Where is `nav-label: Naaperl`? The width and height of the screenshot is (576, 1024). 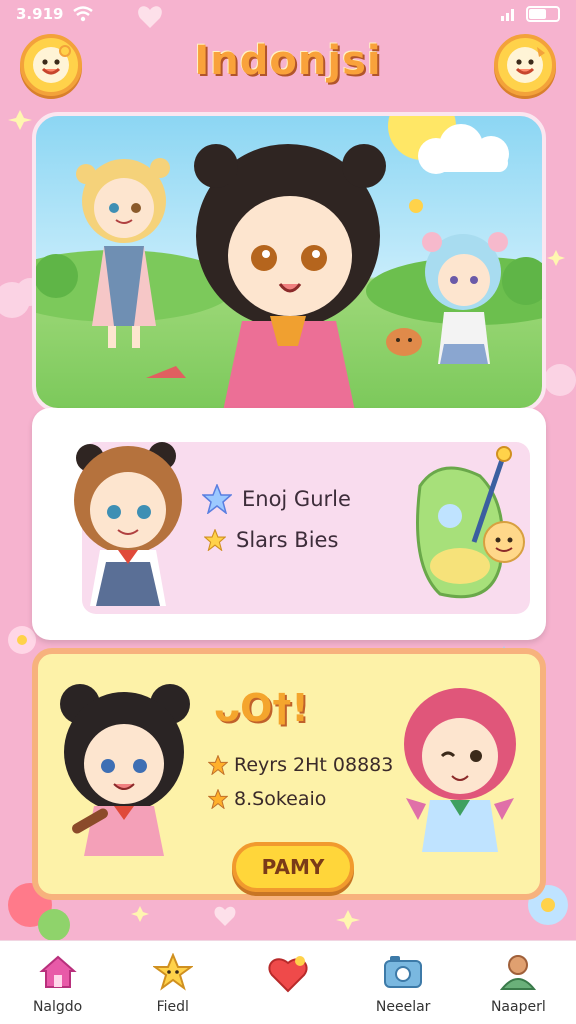
nav-label: Naaperl is located at coordinates (518, 1007).